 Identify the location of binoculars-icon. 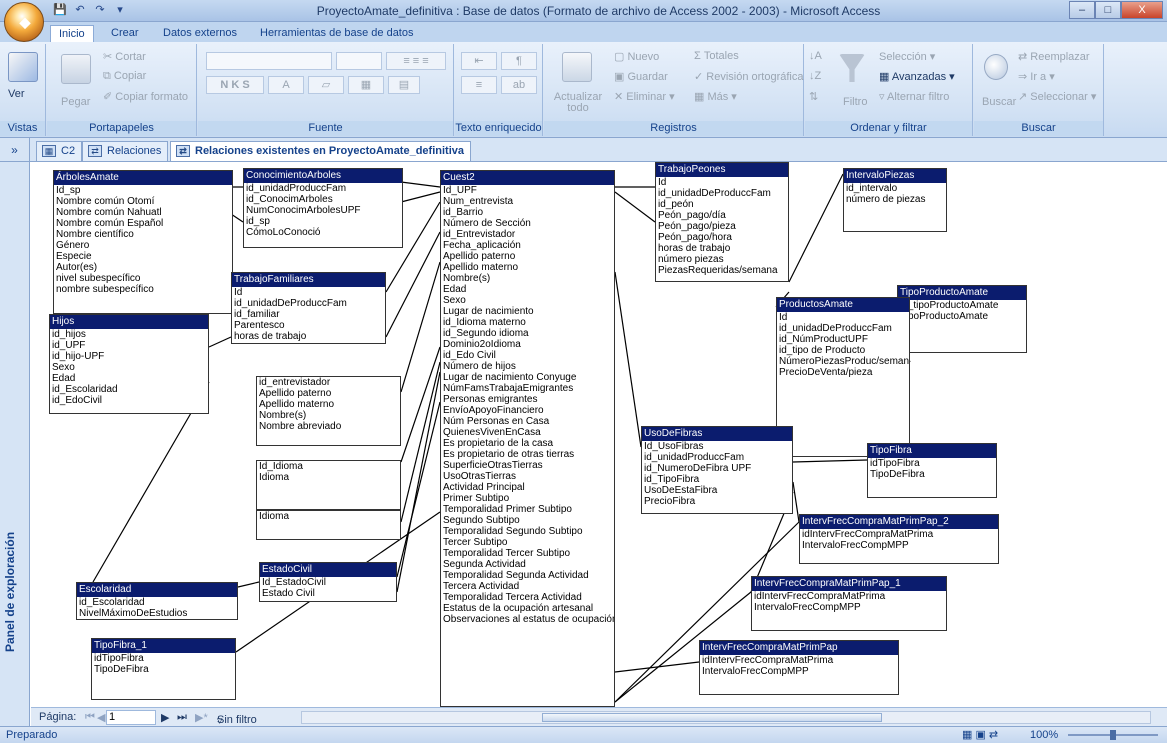
(996, 67).